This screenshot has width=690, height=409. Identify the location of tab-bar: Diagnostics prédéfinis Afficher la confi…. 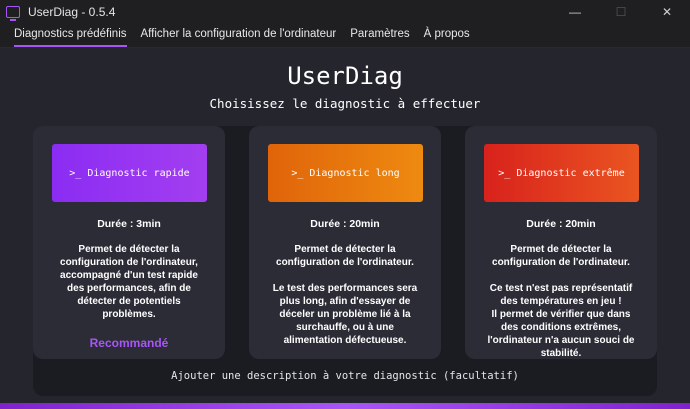
(345, 36).